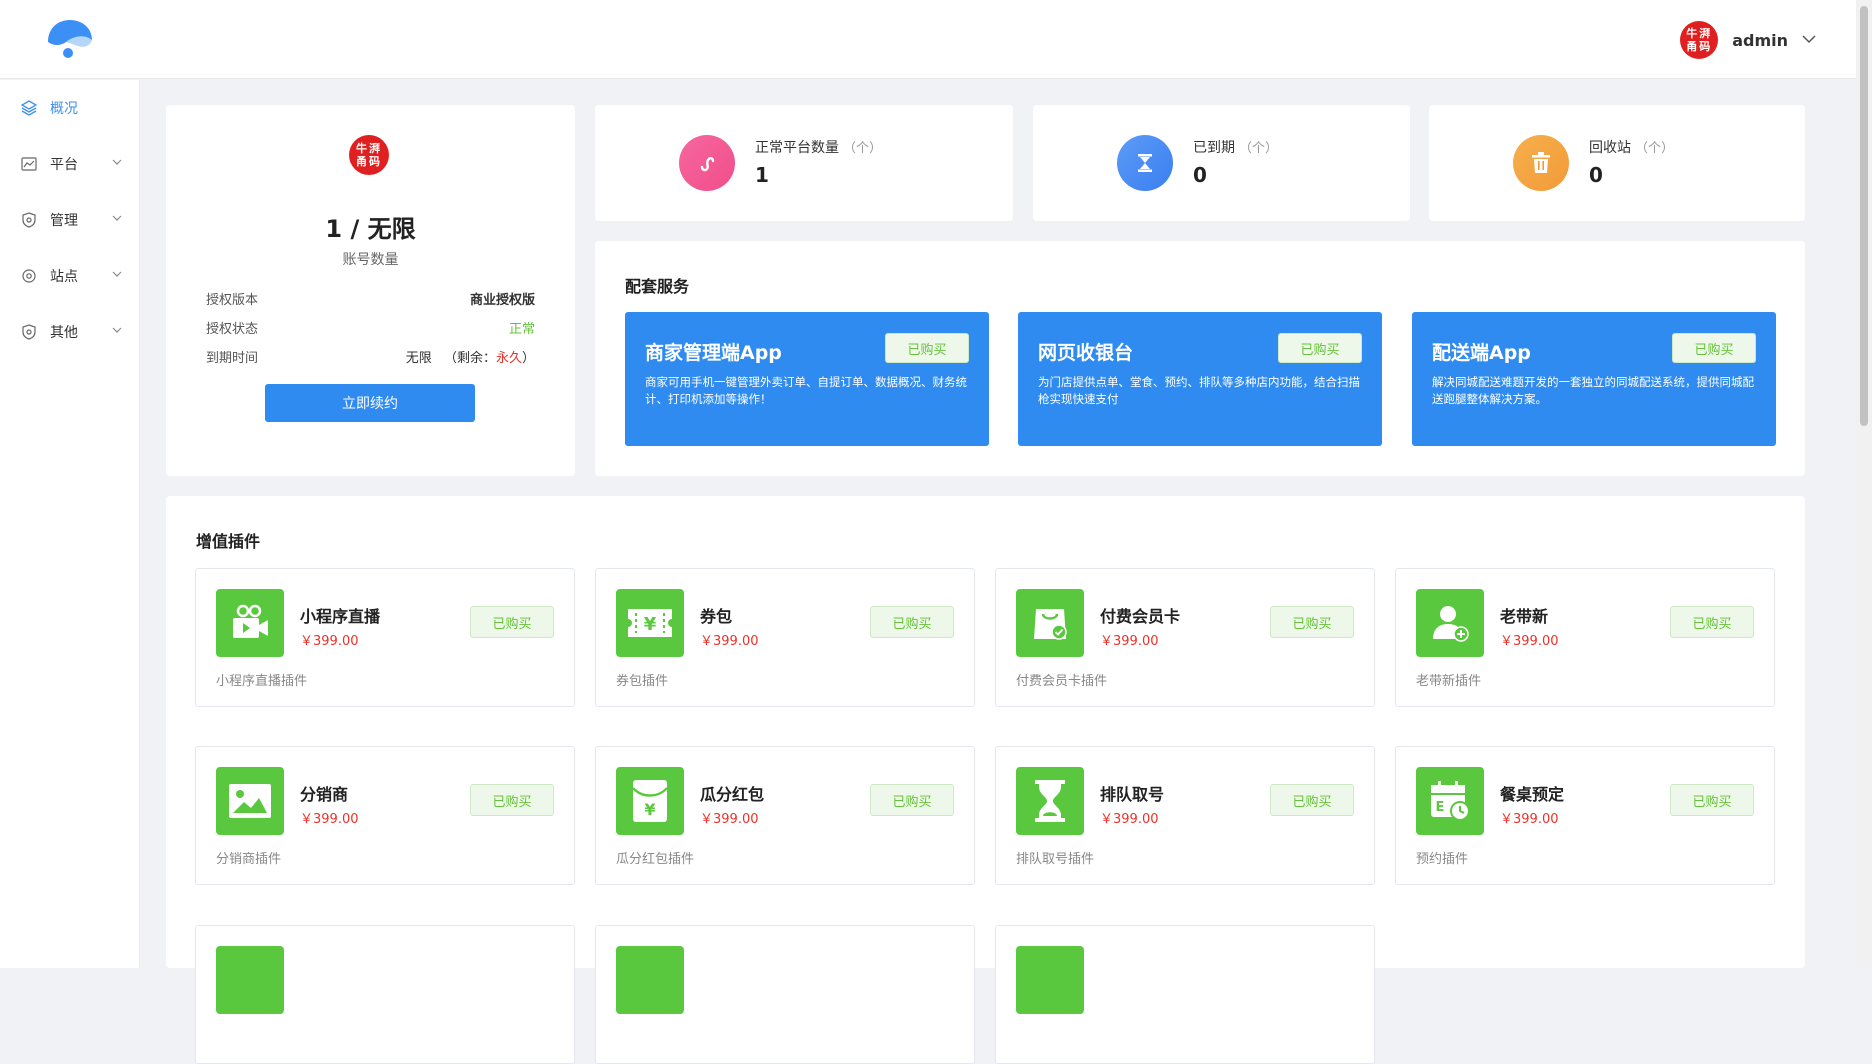 The width and height of the screenshot is (1872, 1064). What do you see at coordinates (385, 637) in the screenshot?
I see `plugin-card: 小程序直播 ￥399.00 小程序直播插件 已购买` at bounding box center [385, 637].